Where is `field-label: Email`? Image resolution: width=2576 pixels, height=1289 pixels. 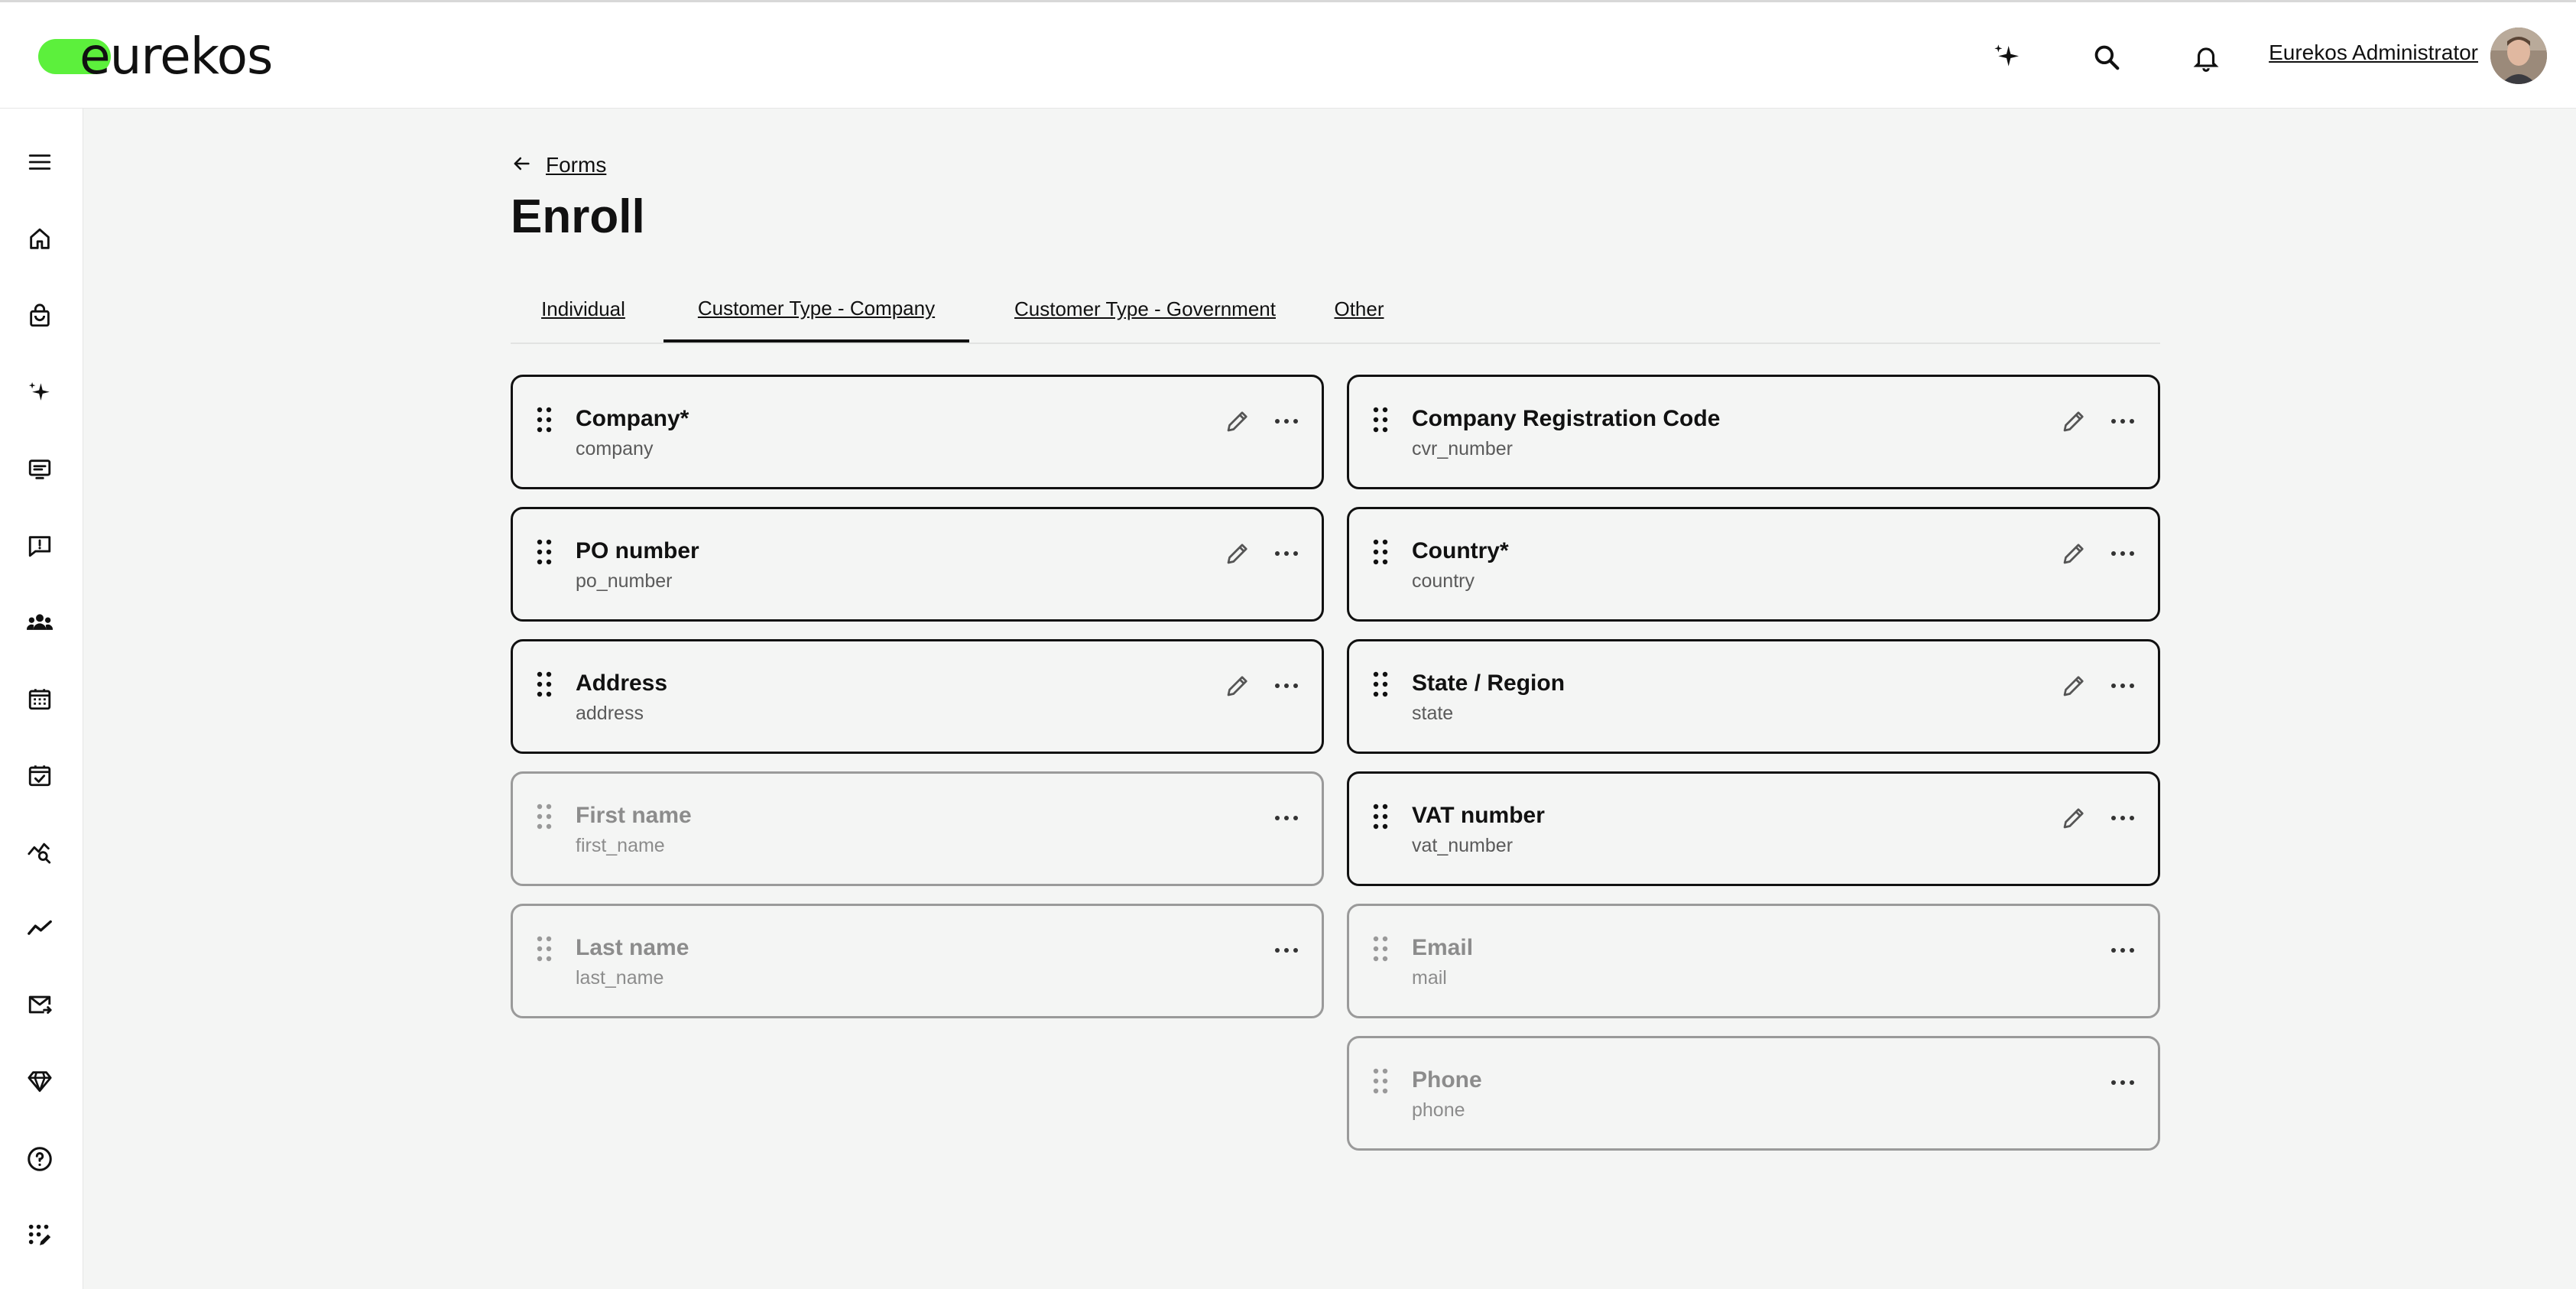 field-label: Email is located at coordinates (1443, 948).